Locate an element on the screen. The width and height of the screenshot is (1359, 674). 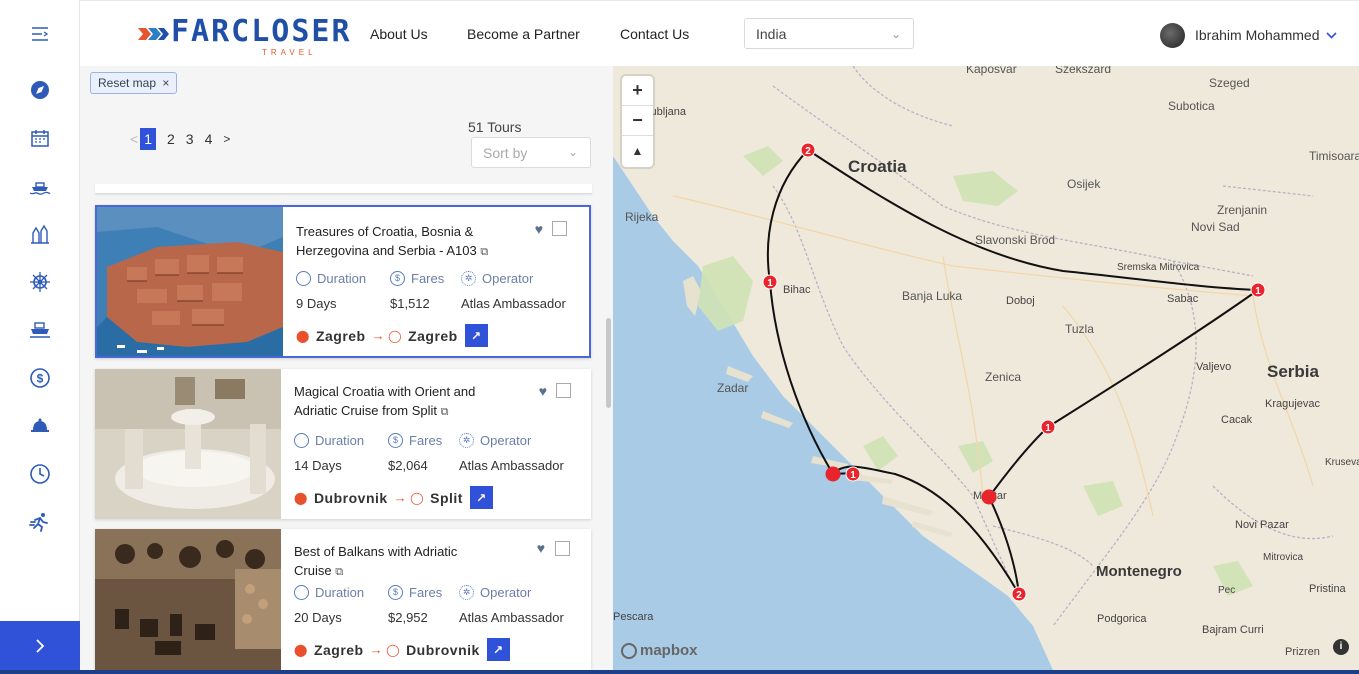
zoom-in-button: + is located at coordinates (637, 91).